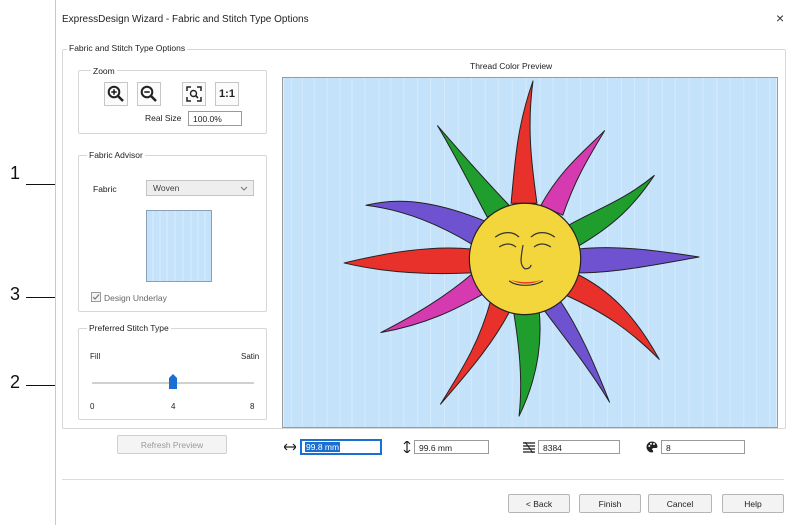 This screenshot has width=796, height=525. What do you see at coordinates (780, 18) in the screenshot?
I see `close-icon: ×` at bounding box center [780, 18].